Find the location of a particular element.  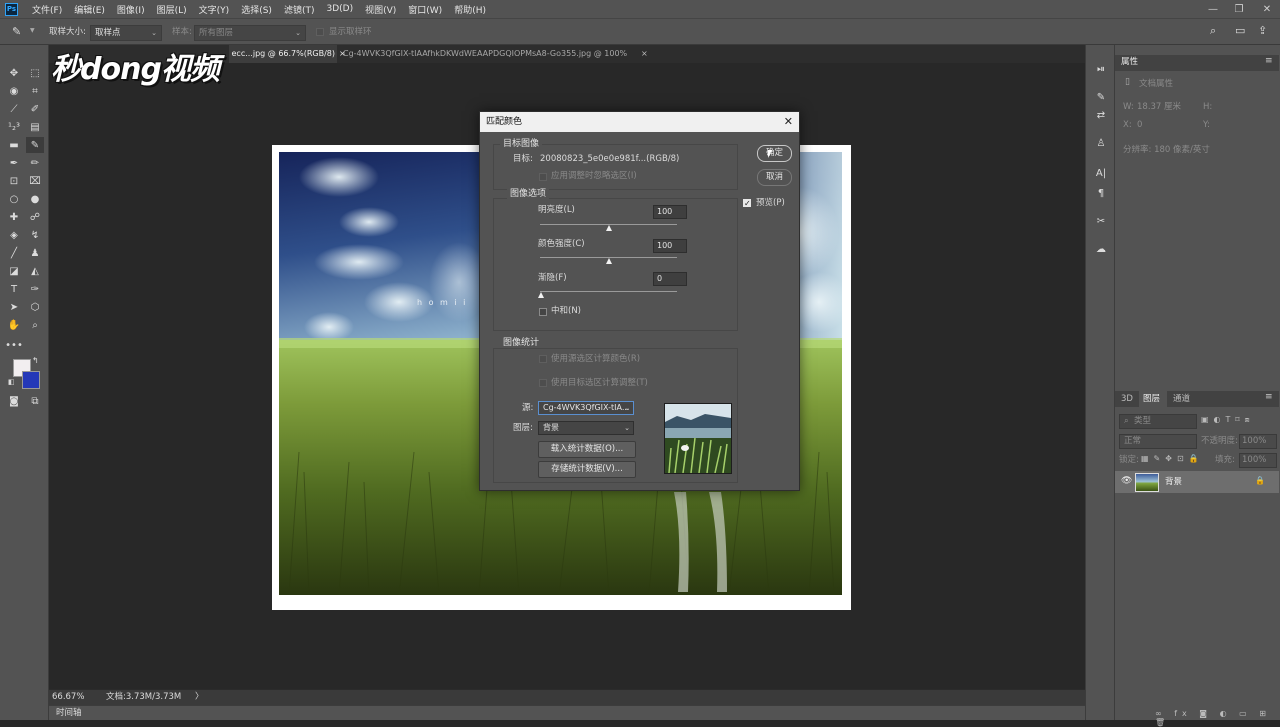

fade-slider-thumb is located at coordinates (541, 295).